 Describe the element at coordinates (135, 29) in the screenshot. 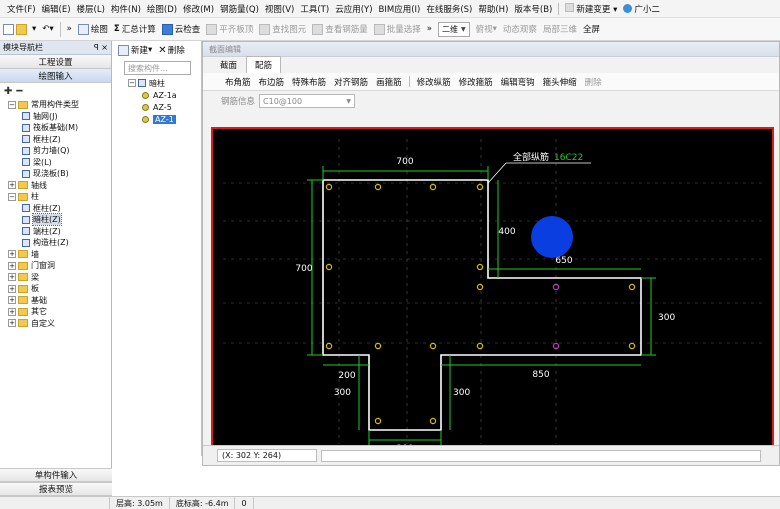

I see `sum-calc-button: Σ 汇总计算` at that location.